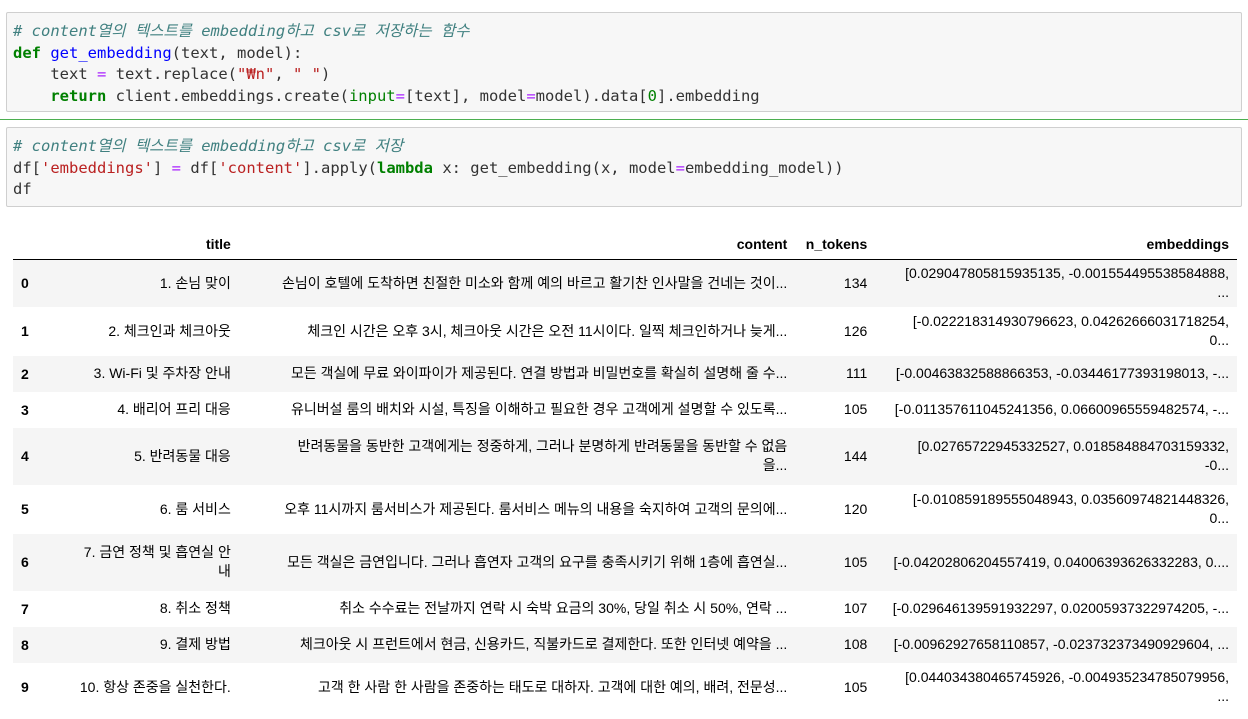  Describe the element at coordinates (157, 552) in the screenshot. I see `title-line: 7. 금연 정책 및 흡연실 안` at that location.